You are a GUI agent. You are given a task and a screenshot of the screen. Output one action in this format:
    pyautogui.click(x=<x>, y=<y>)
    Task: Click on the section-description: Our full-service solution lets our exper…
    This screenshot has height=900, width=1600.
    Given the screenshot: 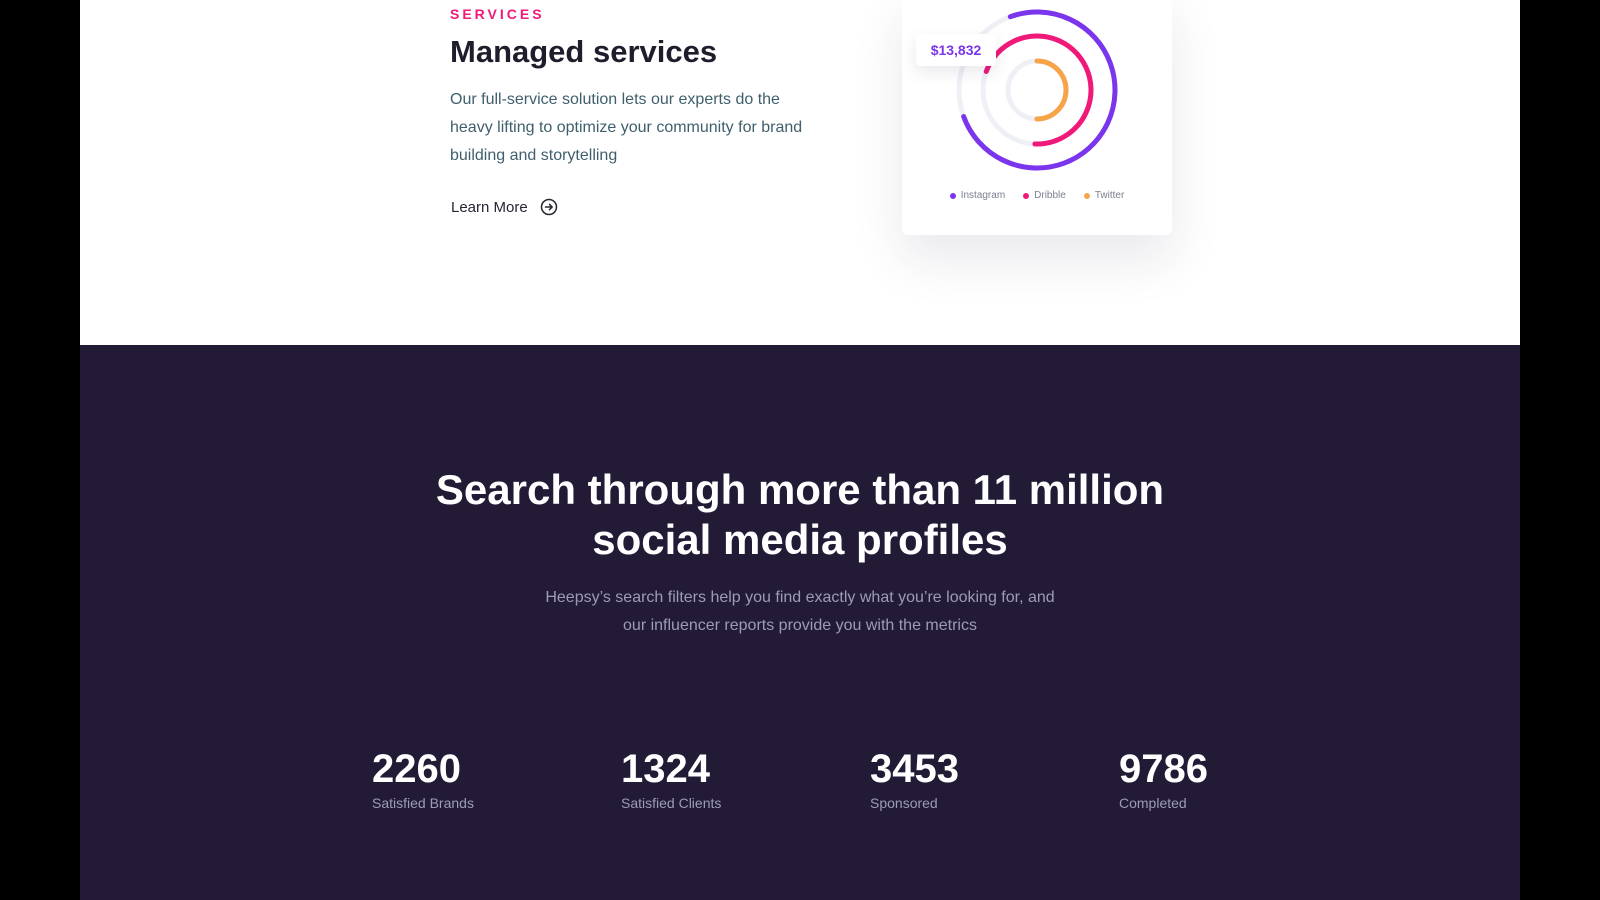 What is the action you would take?
    pyautogui.click(x=626, y=127)
    